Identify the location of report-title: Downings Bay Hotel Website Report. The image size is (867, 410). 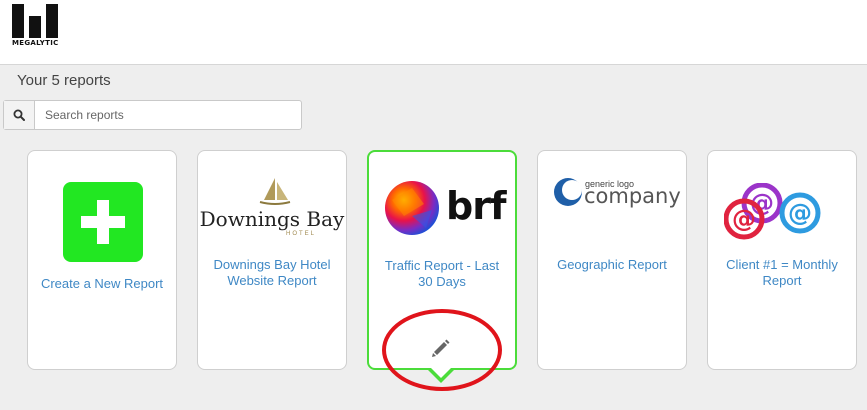
(272, 273).